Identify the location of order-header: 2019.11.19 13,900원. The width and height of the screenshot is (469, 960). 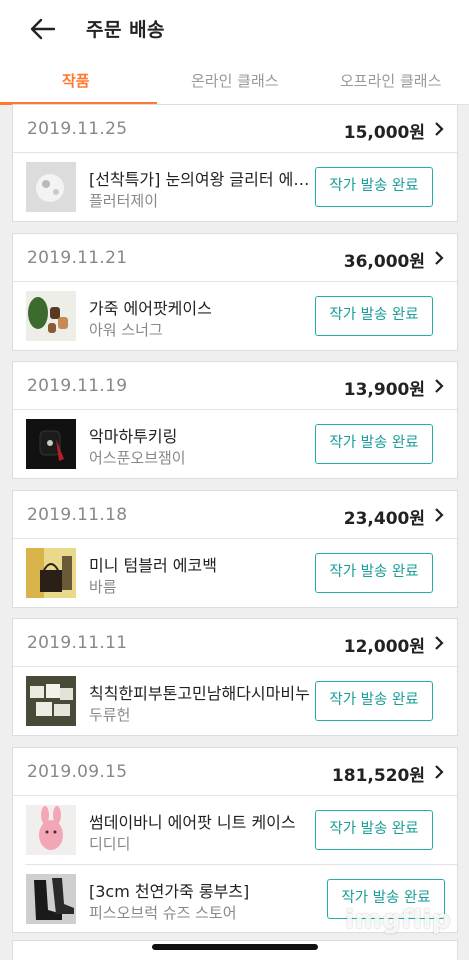
(235, 386).